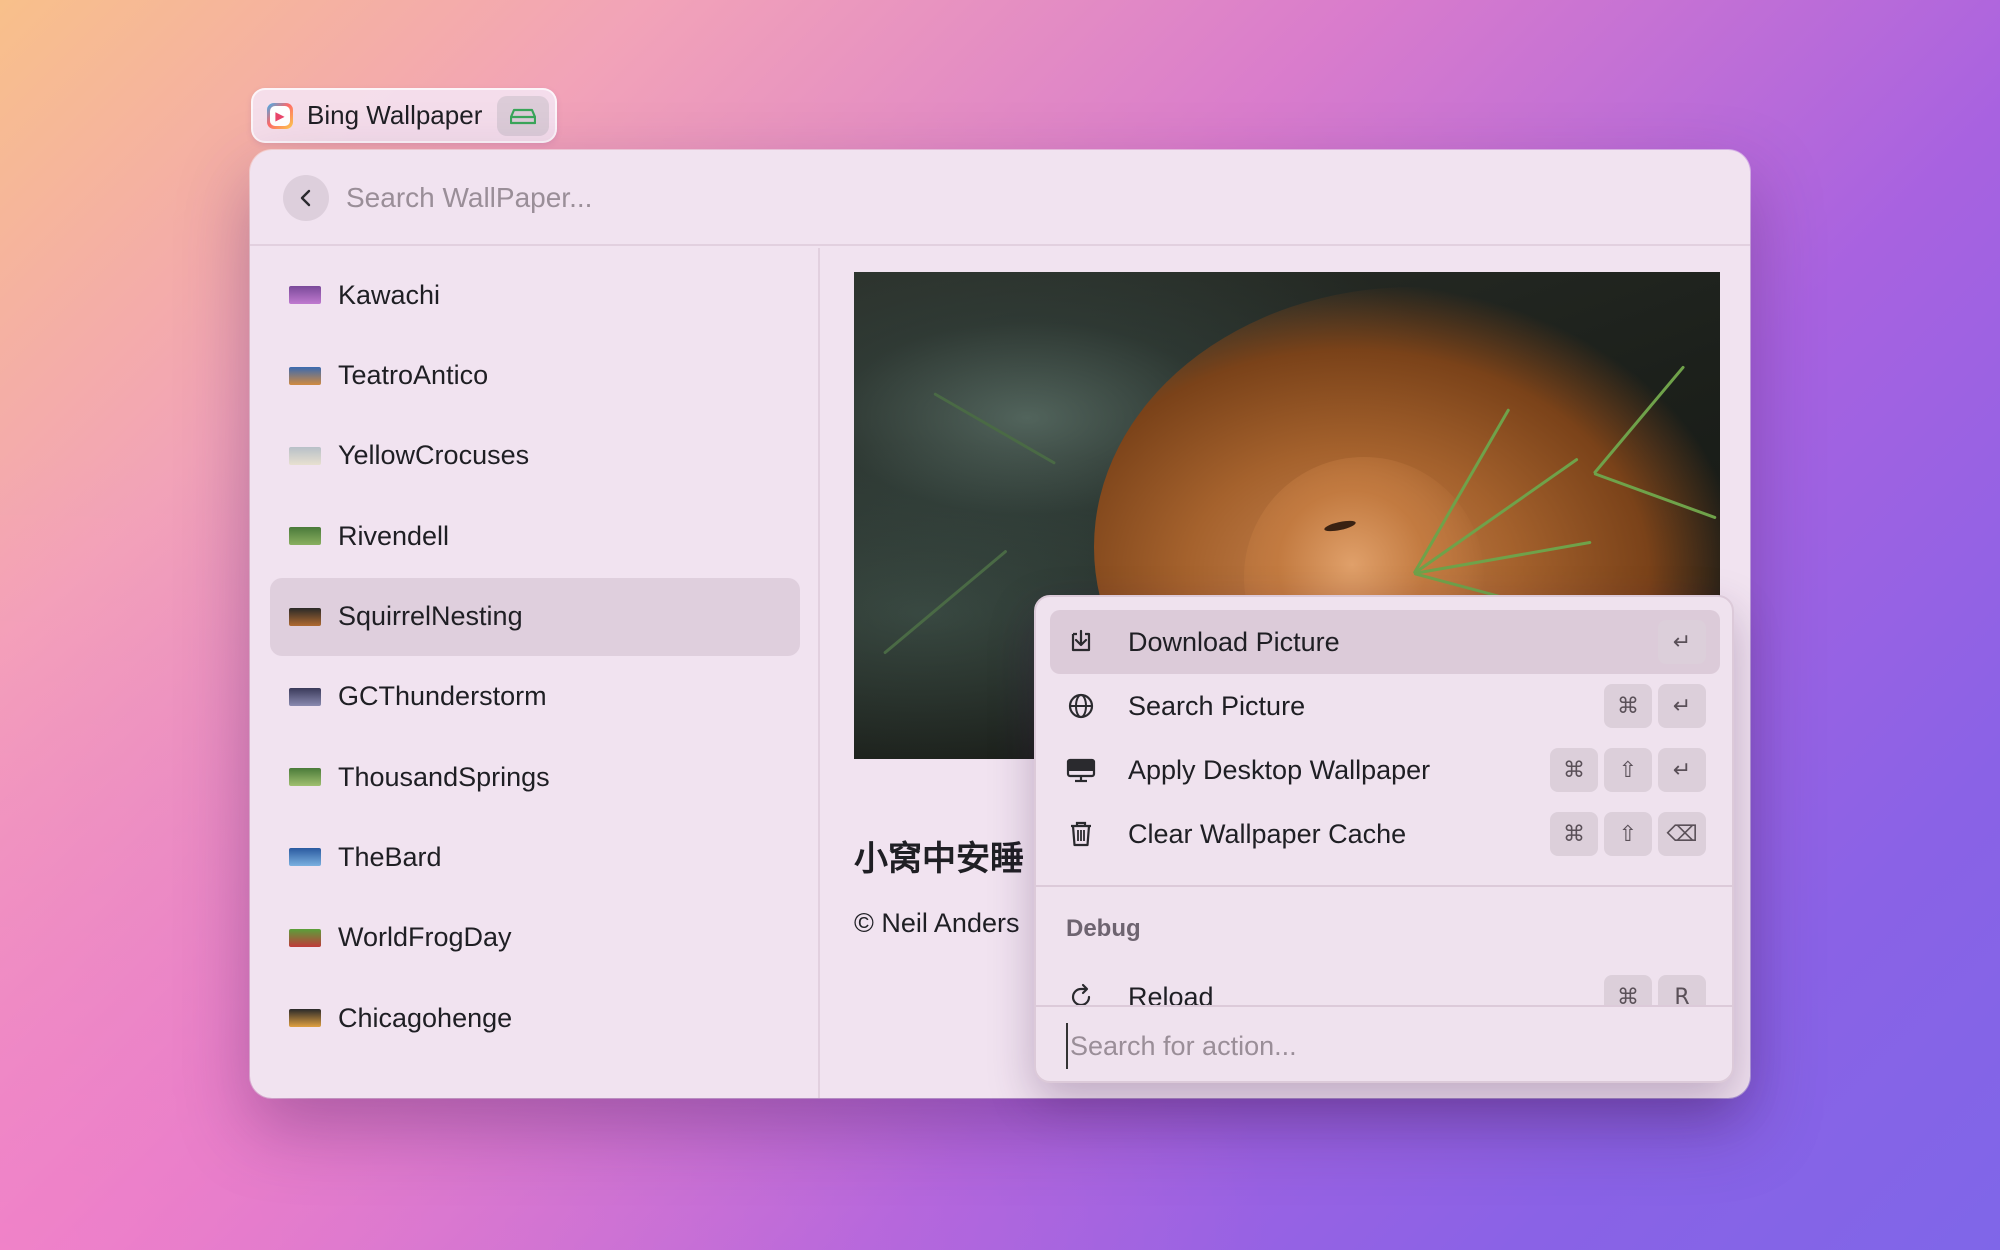 The height and width of the screenshot is (1250, 2000). What do you see at coordinates (1386, 1046) in the screenshot?
I see `action-search-input` at bounding box center [1386, 1046].